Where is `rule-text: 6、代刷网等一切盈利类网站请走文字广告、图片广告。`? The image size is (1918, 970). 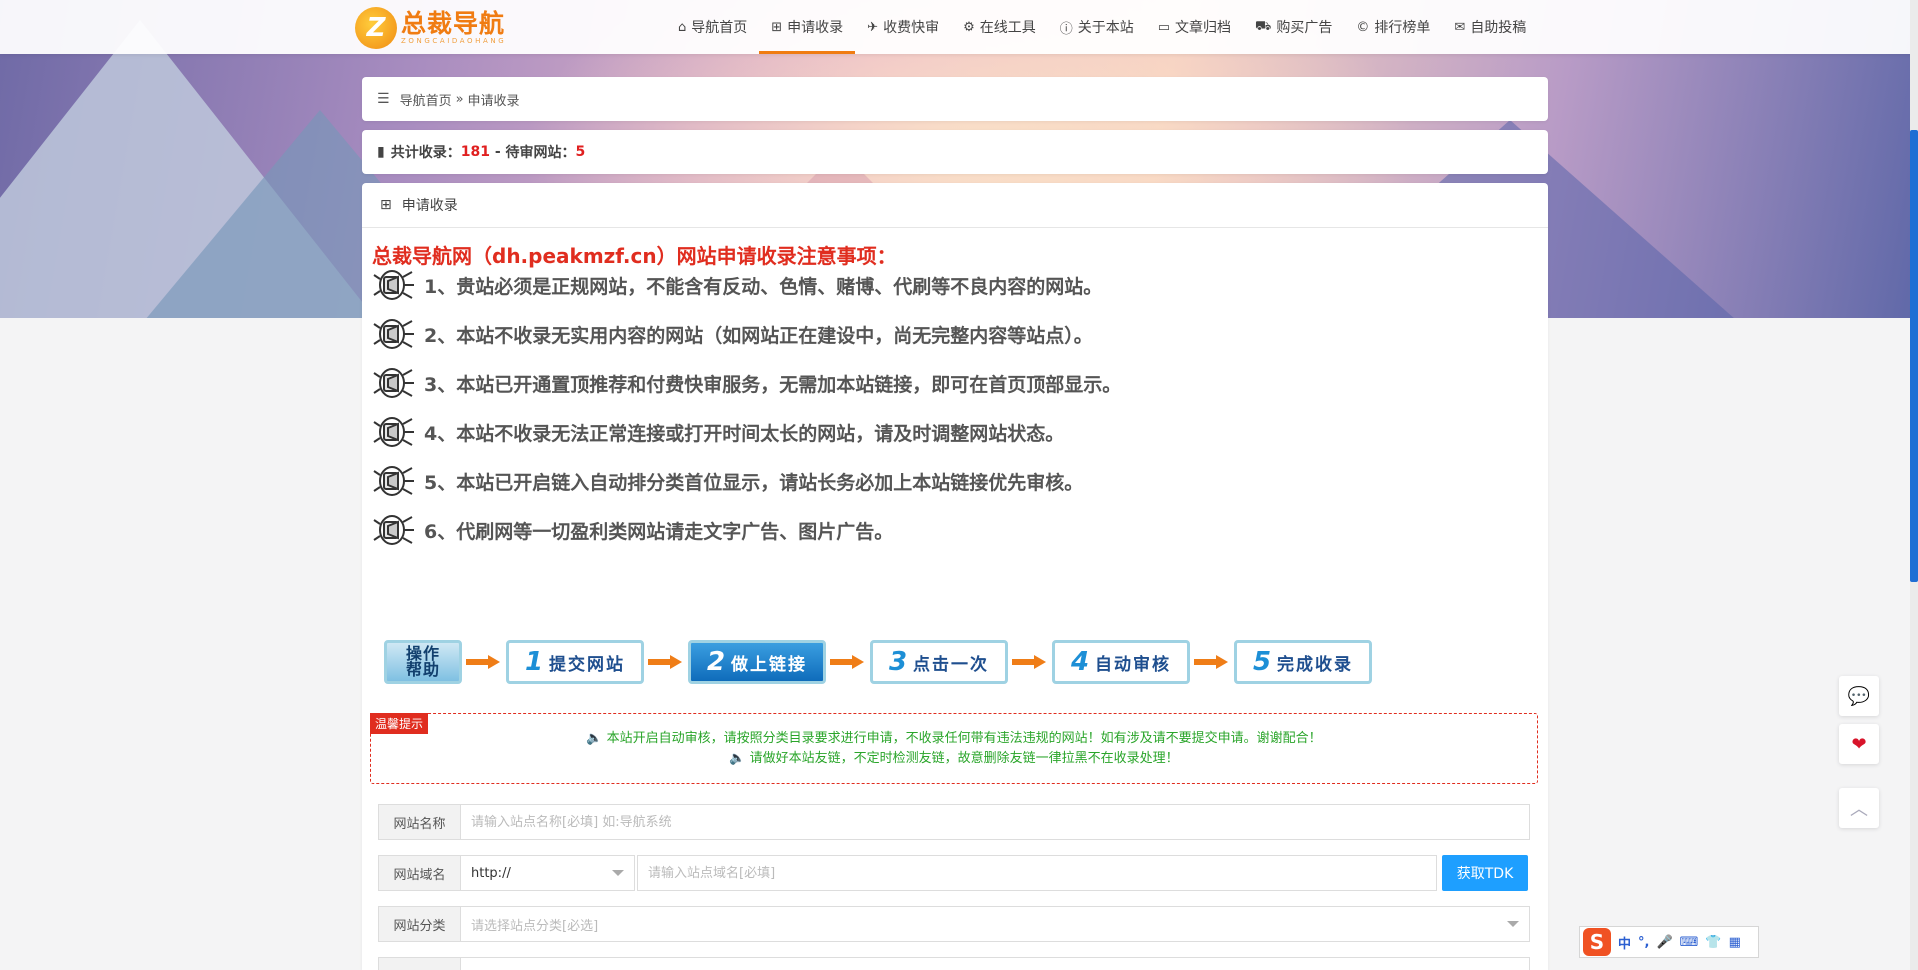 rule-text: 6、代刷网等一切盈利类网站请走文字广告、图片广告。 is located at coordinates (659, 531).